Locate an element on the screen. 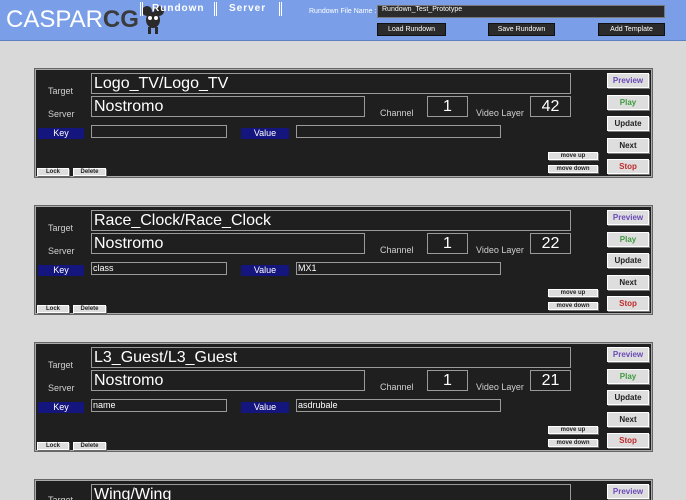 This screenshot has height=500, width=686. value-input: MX1 is located at coordinates (398, 268).